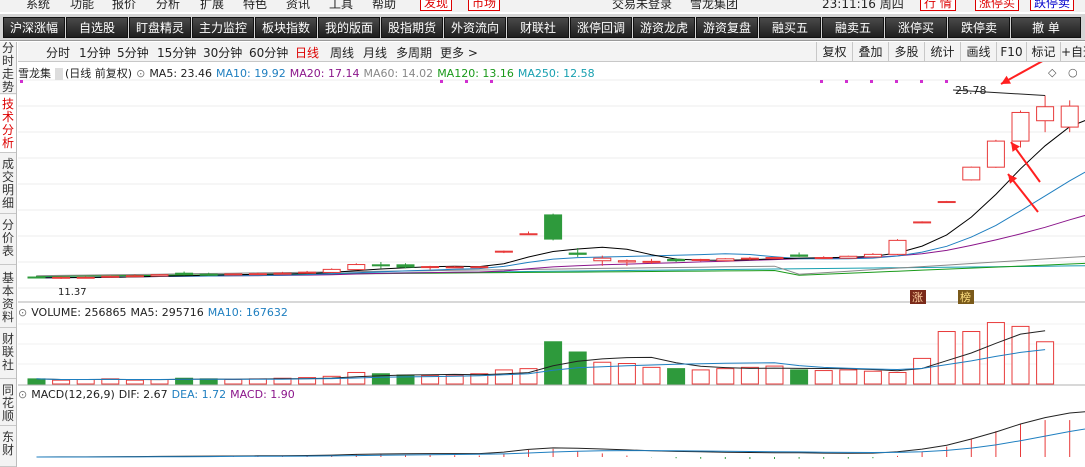 This screenshot has height=467, width=1085. What do you see at coordinates (8, 124) in the screenshot?
I see `nav-technical-analysis: 技术分析` at bounding box center [8, 124].